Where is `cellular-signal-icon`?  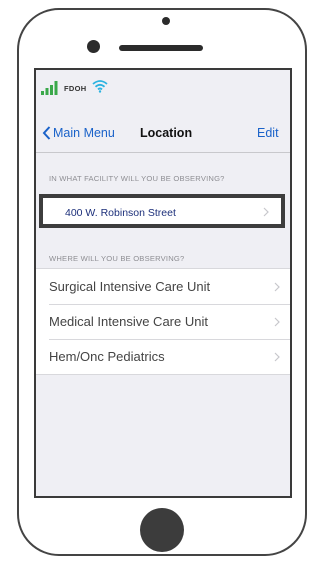 cellular-signal-icon is located at coordinates (49, 88).